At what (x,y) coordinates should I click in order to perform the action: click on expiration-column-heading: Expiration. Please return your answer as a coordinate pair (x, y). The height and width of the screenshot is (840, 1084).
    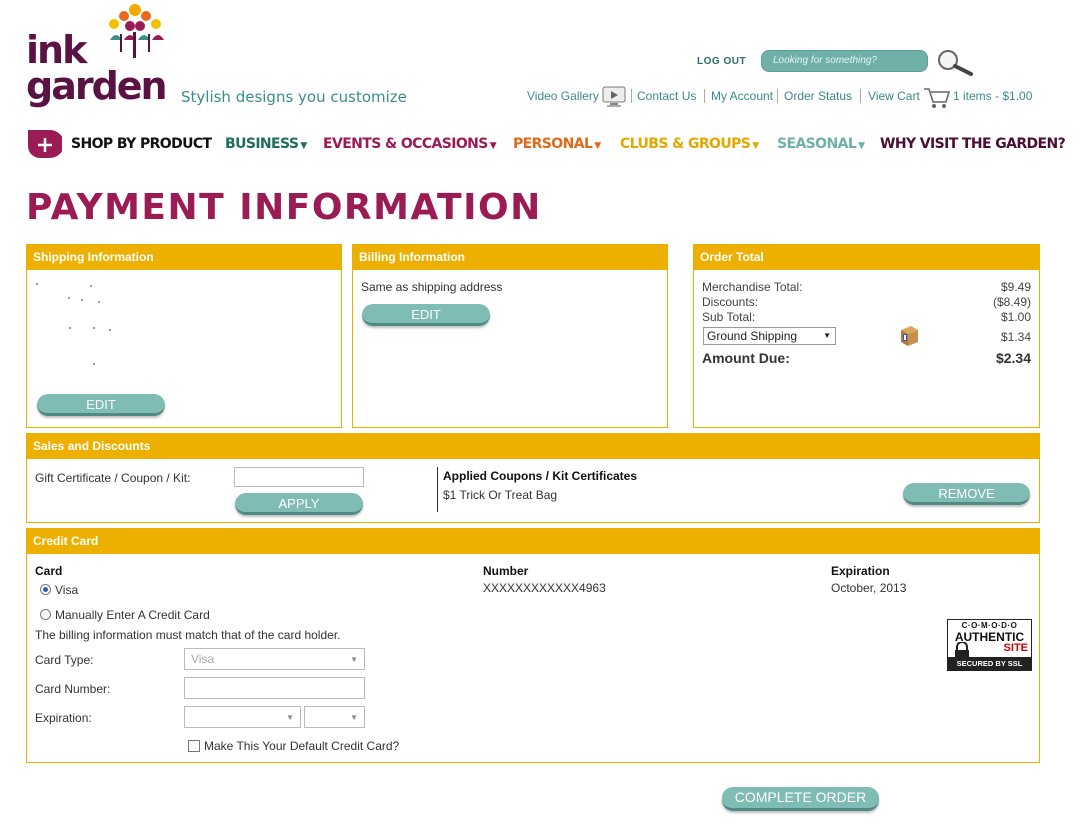
    Looking at the image, I should click on (860, 571).